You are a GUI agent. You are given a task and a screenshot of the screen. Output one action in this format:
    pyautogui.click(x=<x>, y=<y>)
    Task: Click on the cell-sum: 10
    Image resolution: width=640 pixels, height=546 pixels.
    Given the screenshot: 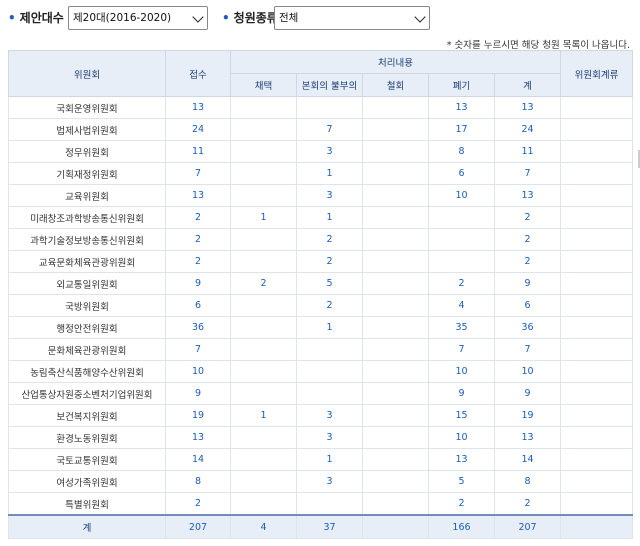 What is the action you would take?
    pyautogui.click(x=527, y=371)
    